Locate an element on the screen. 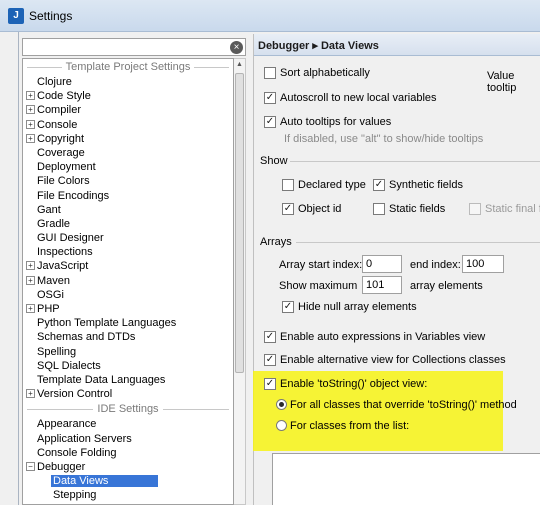 This screenshot has height=505, width=540. tree-item-label: Data Views is located at coordinates (105, 481).